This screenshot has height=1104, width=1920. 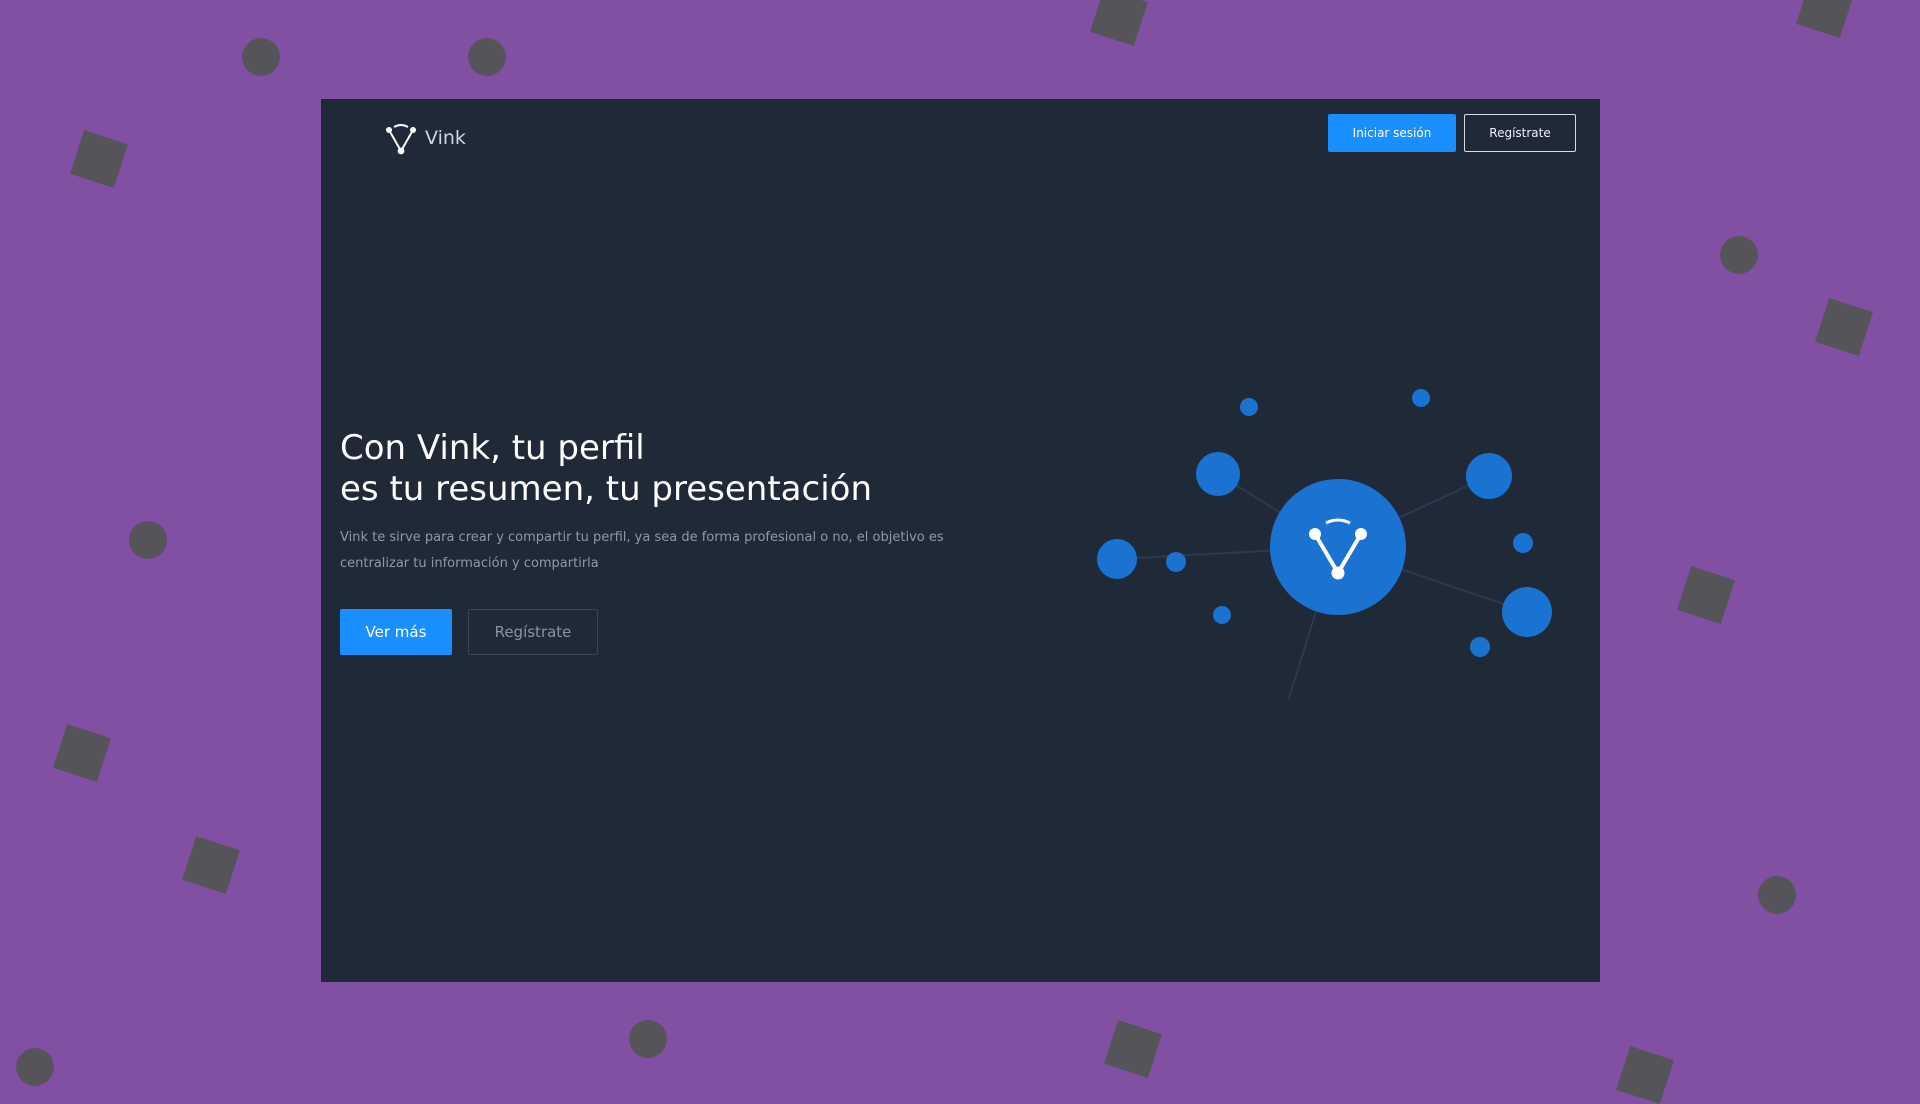 What do you see at coordinates (424, 138) in the screenshot?
I see `brand-logo: Vink` at bounding box center [424, 138].